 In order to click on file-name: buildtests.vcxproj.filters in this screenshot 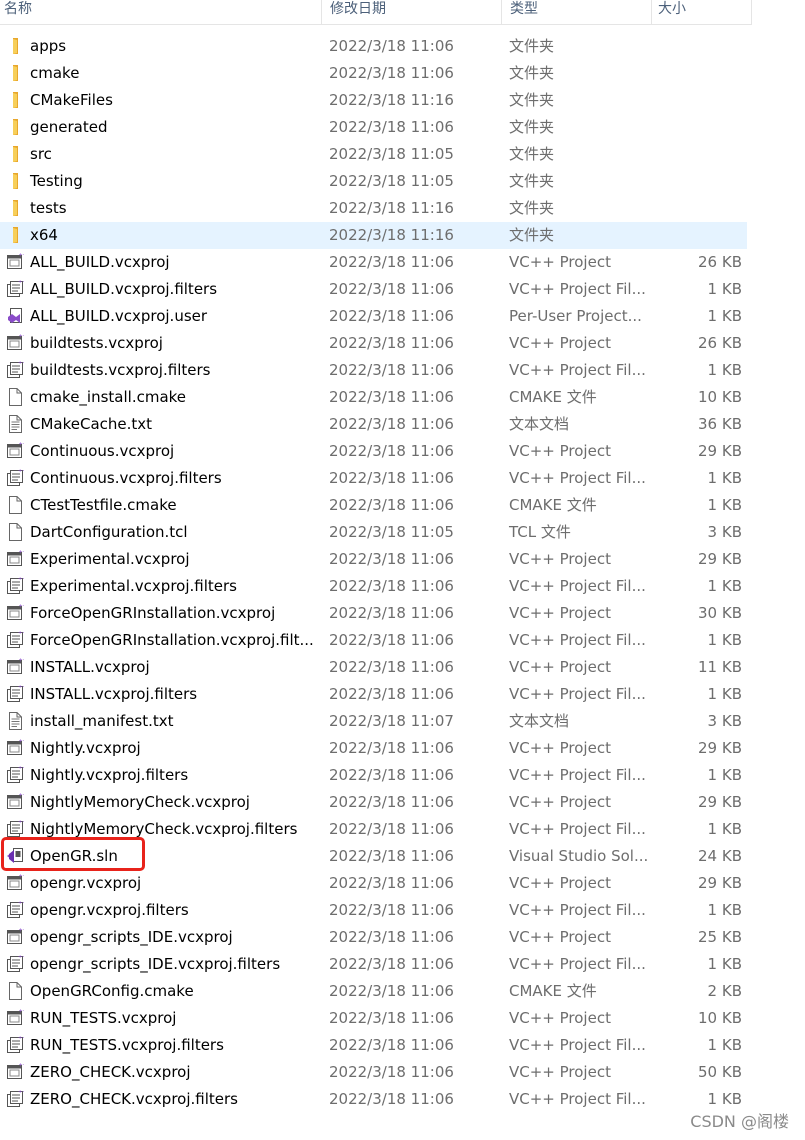, I will do `click(120, 370)`.